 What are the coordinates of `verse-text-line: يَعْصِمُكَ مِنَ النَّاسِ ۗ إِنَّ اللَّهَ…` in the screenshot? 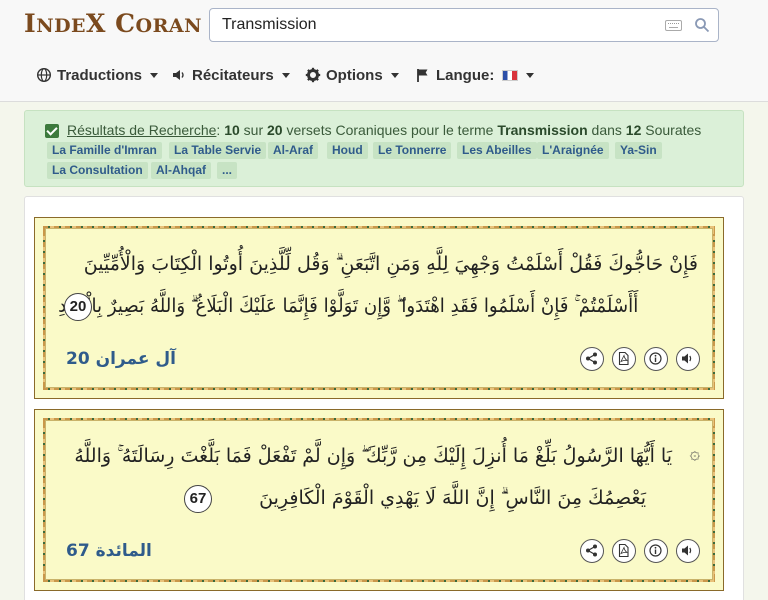 It's located at (452, 498).